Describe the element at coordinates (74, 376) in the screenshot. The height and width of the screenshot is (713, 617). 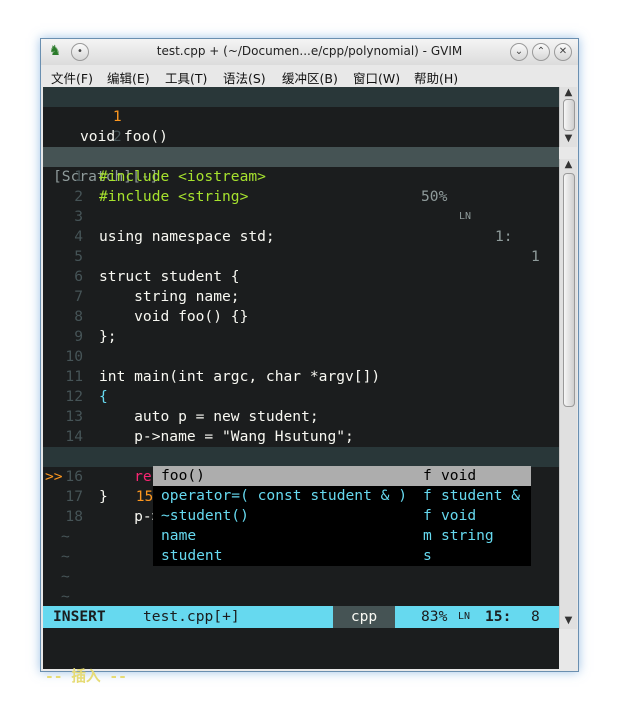
I see `line-number: 11` at that location.